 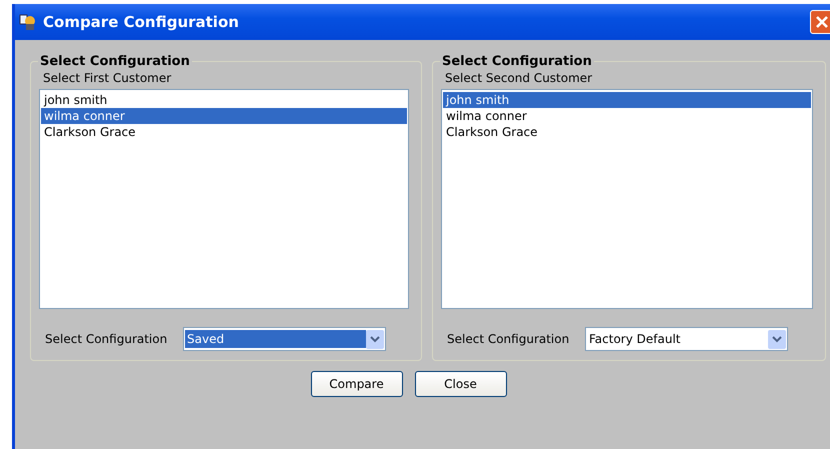 I want to click on dialog-button: Close, so click(x=460, y=384).